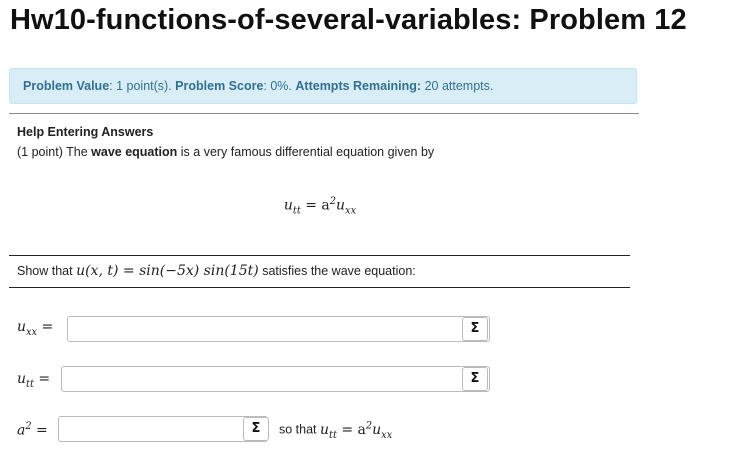  What do you see at coordinates (167, 271) in the screenshot?
I see `show-function: u(x, t) = sin(−5x) sin(15t)` at bounding box center [167, 271].